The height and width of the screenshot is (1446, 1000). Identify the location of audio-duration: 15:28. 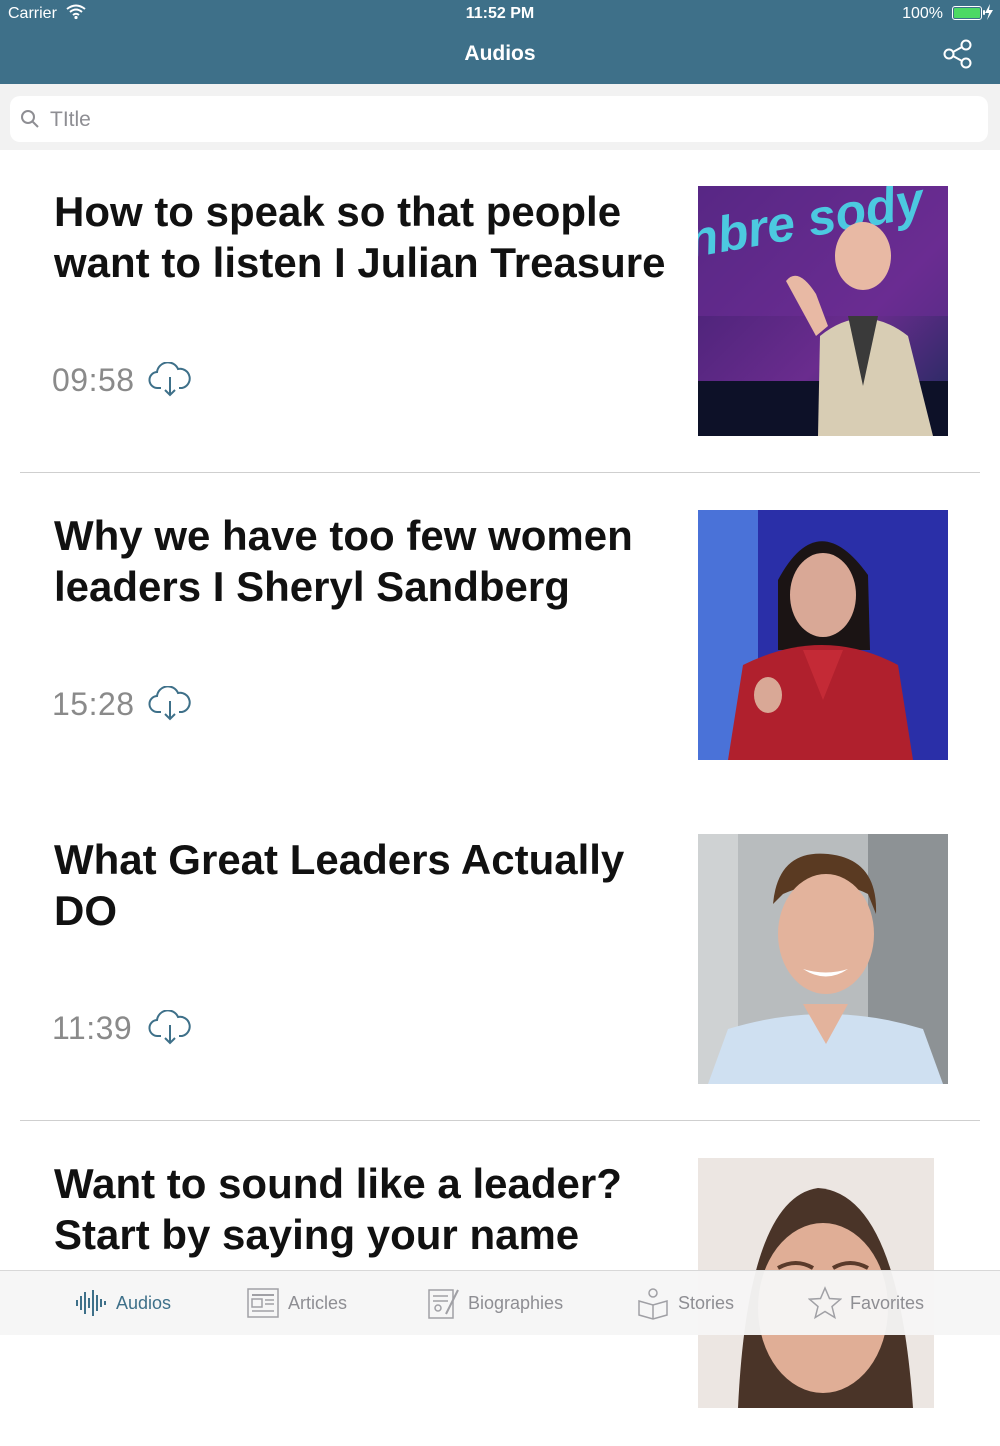
(93, 704).